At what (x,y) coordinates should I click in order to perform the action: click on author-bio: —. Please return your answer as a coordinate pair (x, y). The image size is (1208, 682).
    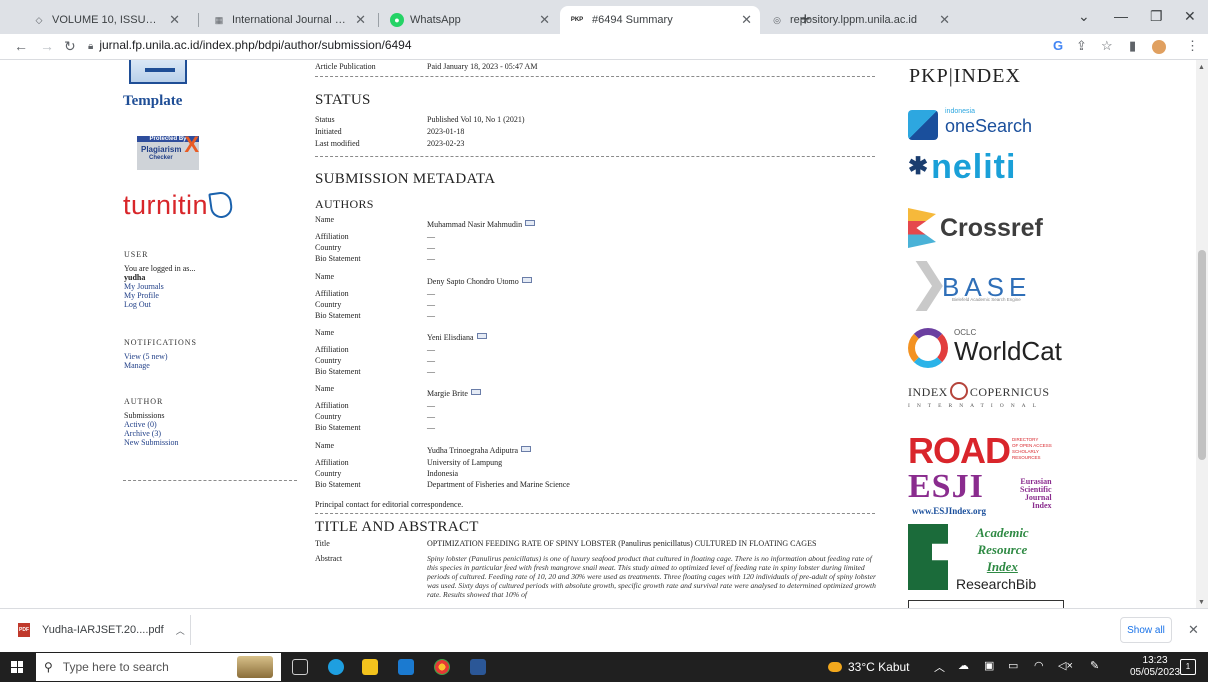
    Looking at the image, I should click on (431, 315).